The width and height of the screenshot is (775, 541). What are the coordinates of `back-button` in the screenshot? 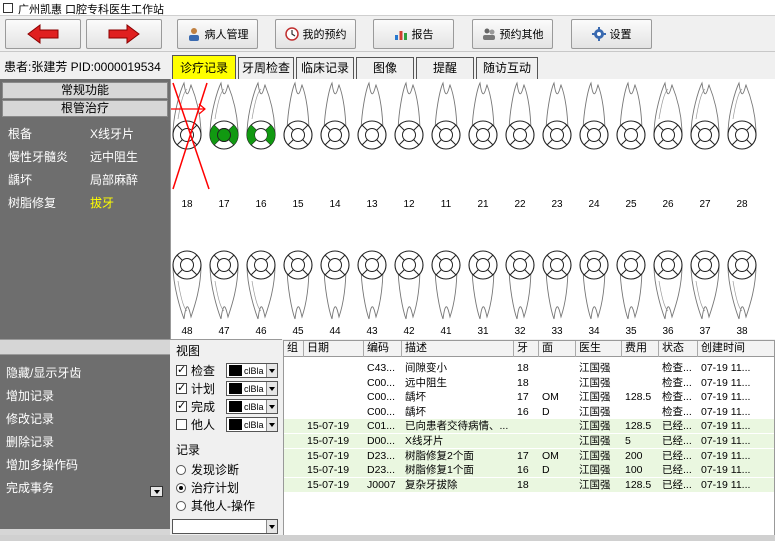 It's located at (43, 34).